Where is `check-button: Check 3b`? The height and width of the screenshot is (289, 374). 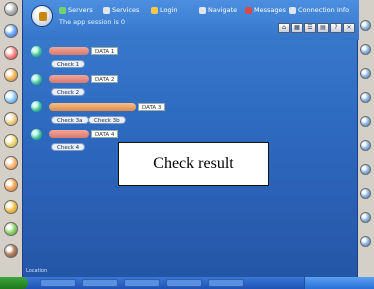
check-button: Check 3b is located at coordinates (107, 120).